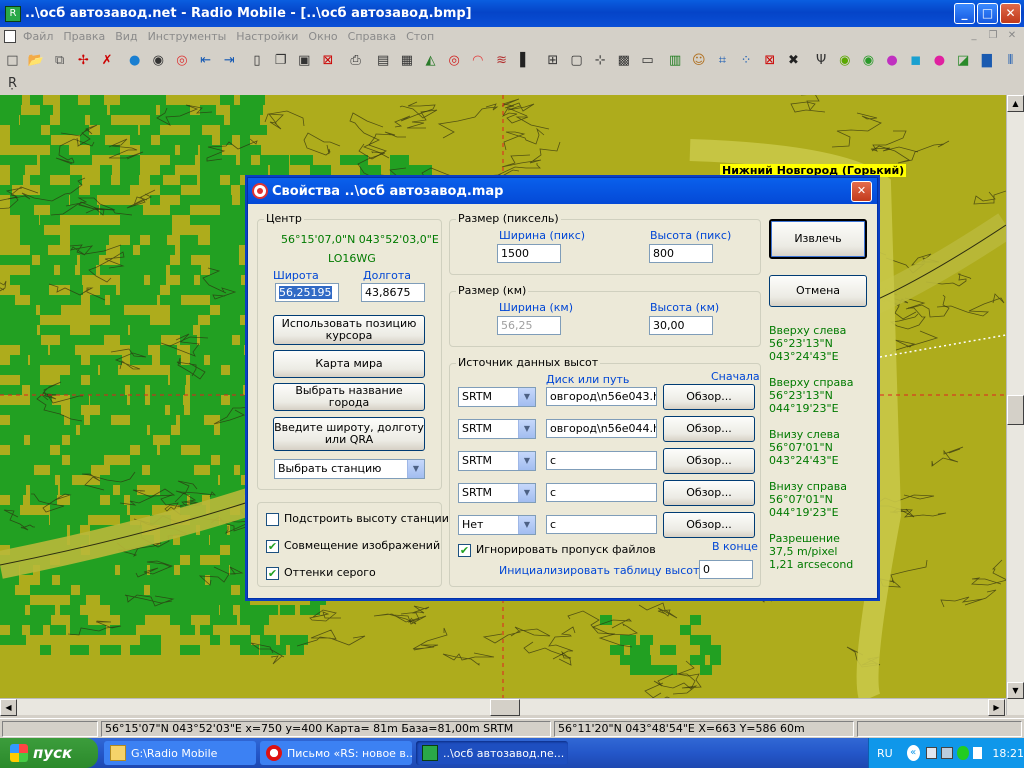  What do you see at coordinates (420, 36) in the screenshot?
I see `menu-stop: Стоп` at bounding box center [420, 36].